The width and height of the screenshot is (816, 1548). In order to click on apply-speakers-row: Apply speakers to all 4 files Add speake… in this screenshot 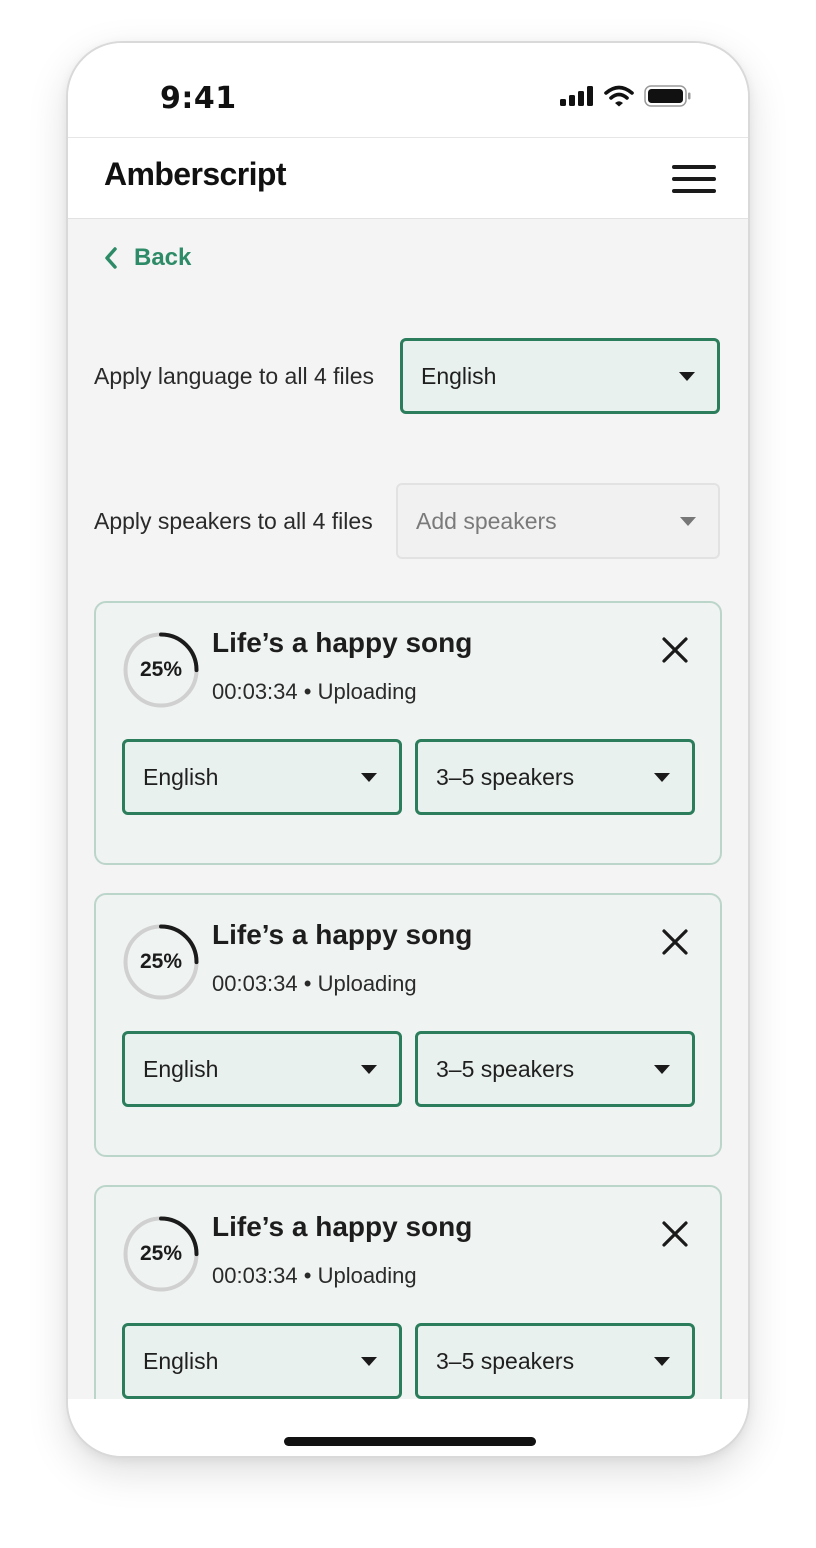, I will do `click(407, 521)`.